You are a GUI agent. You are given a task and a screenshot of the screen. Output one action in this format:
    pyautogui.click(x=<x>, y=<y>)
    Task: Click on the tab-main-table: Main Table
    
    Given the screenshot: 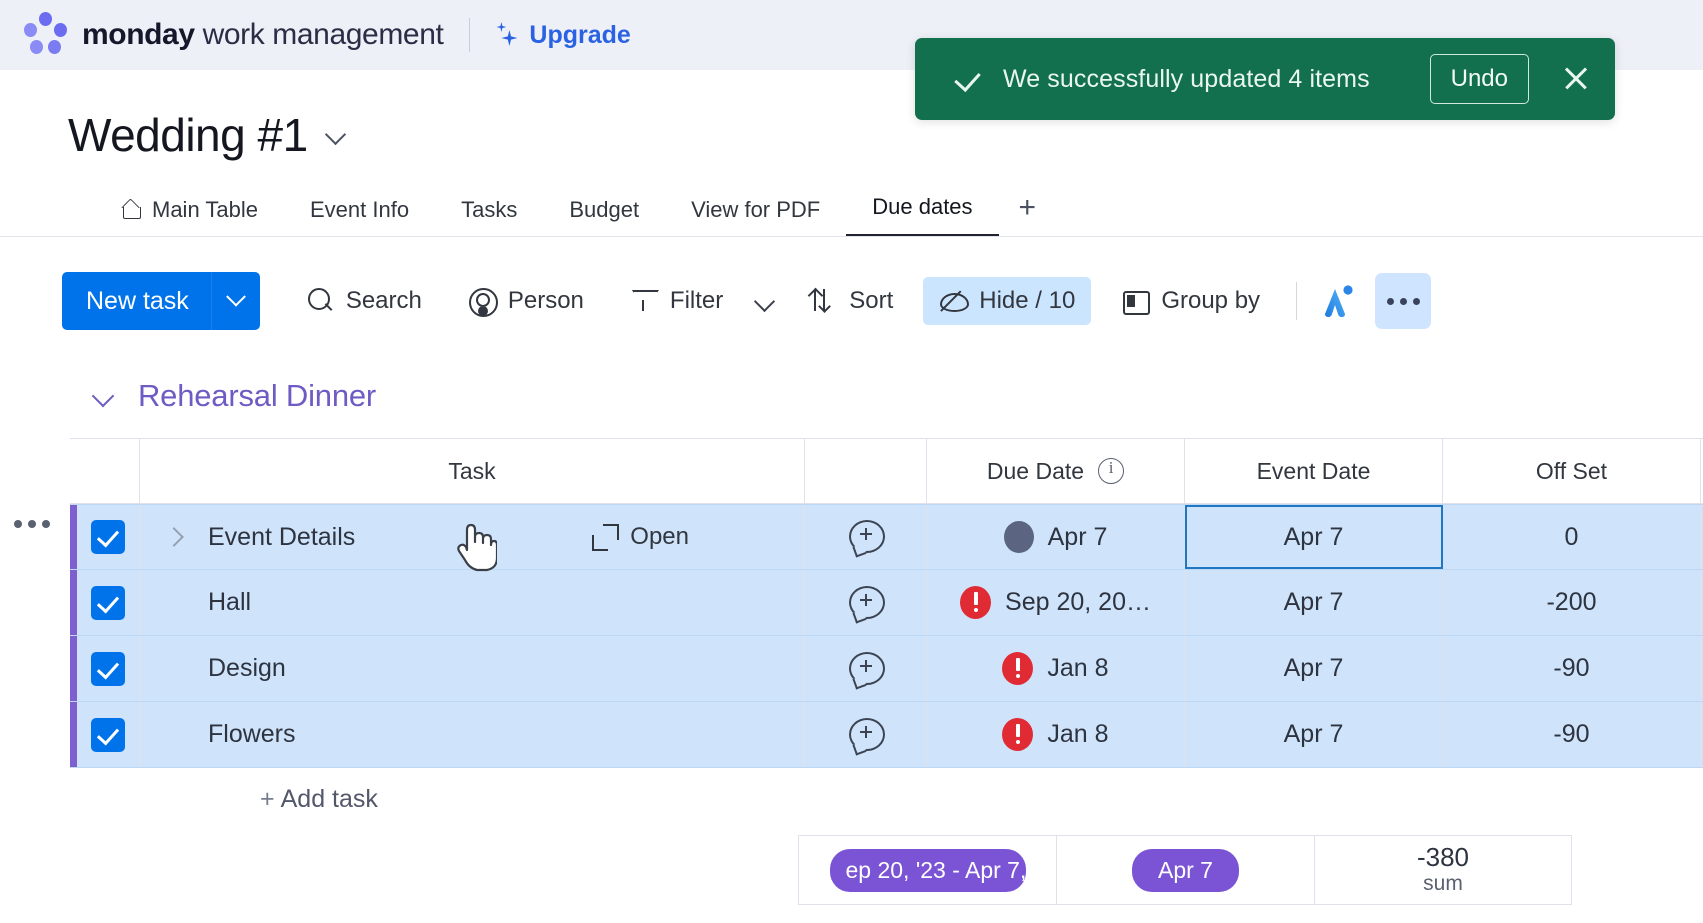 What is the action you would take?
    pyautogui.click(x=190, y=217)
    